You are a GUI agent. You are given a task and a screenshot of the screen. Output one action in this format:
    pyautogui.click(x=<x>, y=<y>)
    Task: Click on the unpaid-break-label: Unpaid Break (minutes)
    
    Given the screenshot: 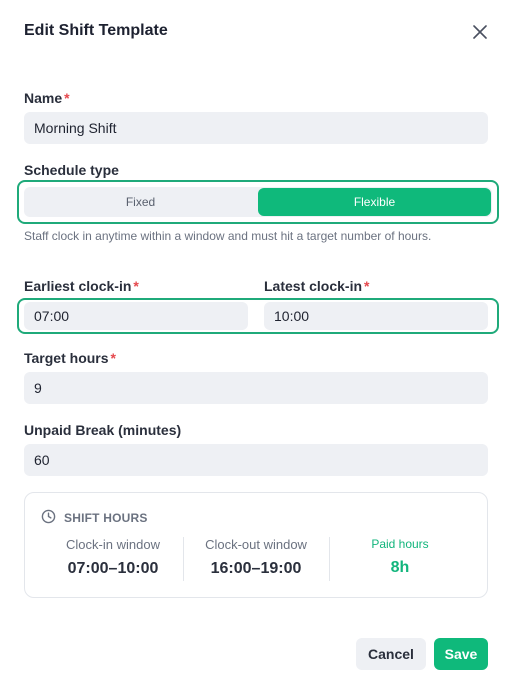 What is the action you would take?
    pyautogui.click(x=103, y=430)
    